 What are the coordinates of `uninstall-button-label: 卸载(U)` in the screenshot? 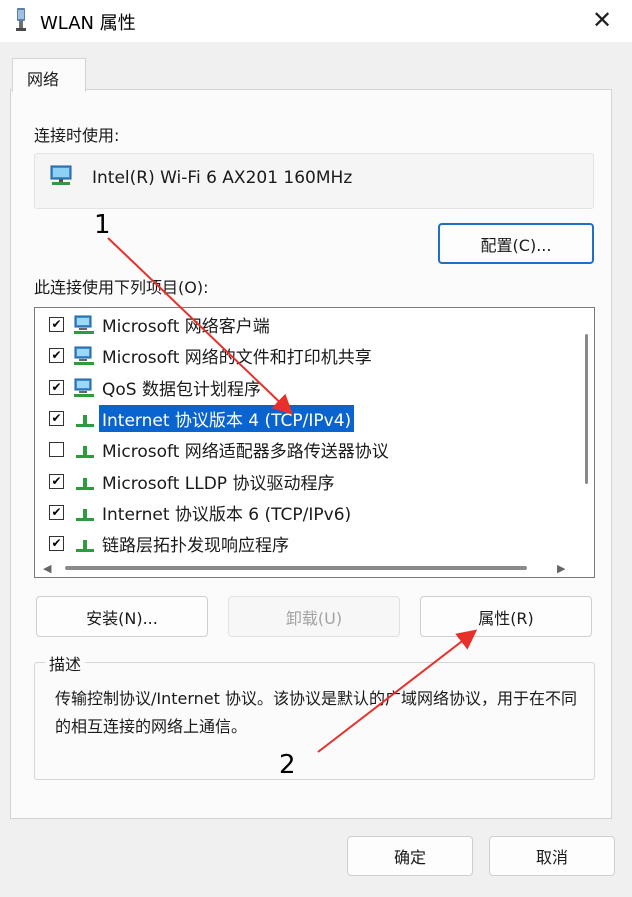 It's located at (314, 618).